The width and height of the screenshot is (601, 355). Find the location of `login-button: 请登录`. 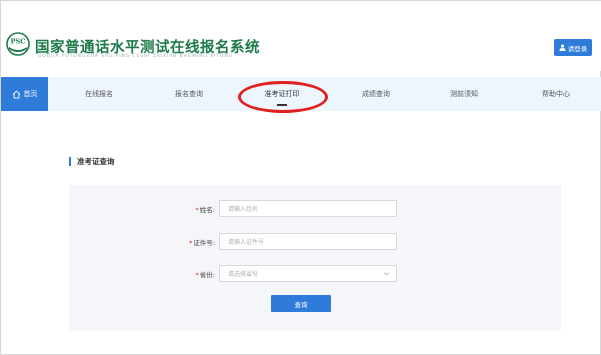

login-button: 请登录 is located at coordinates (573, 47).